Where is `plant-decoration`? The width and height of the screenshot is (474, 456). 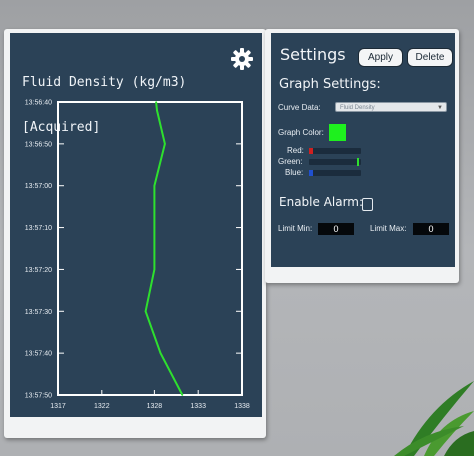 plant-decoration is located at coordinates (434, 418).